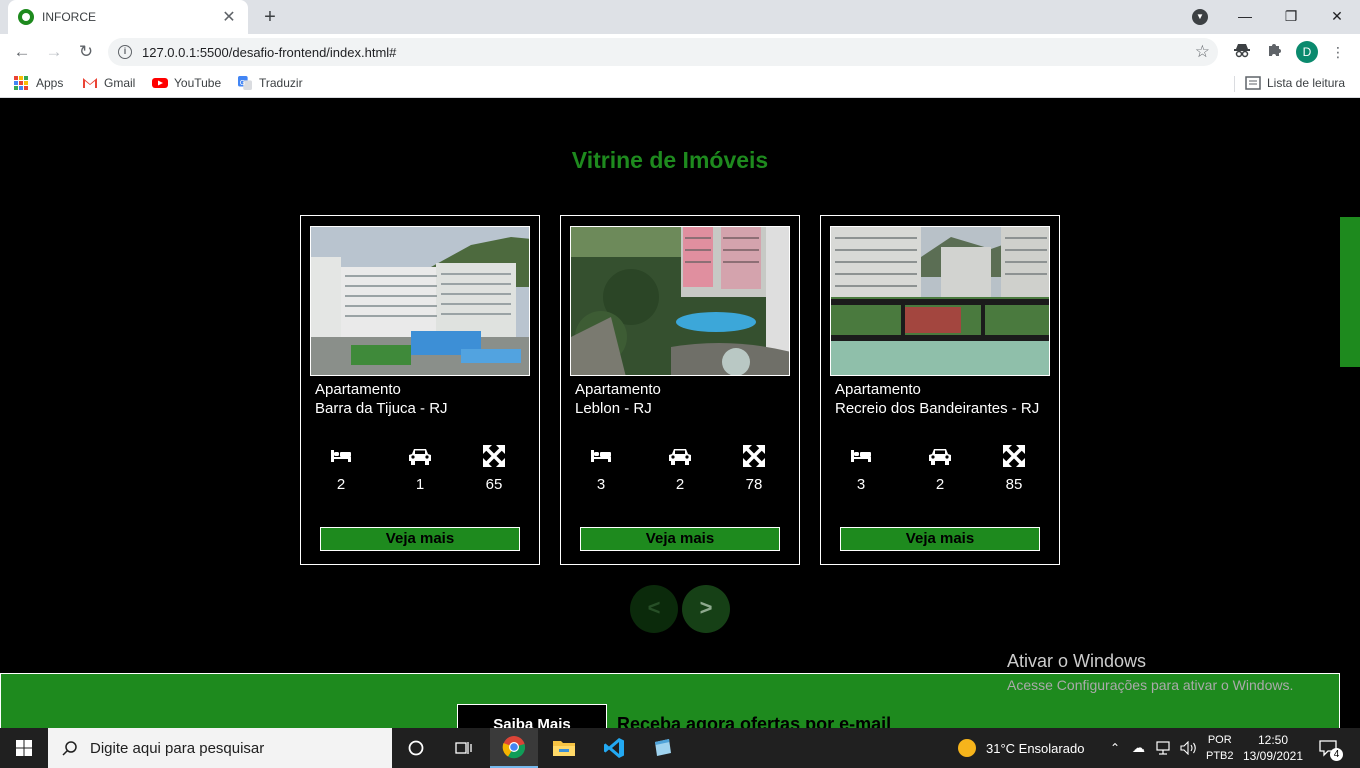 The height and width of the screenshot is (768, 1360). I want to click on notifications-button: 4, so click(1330, 748).